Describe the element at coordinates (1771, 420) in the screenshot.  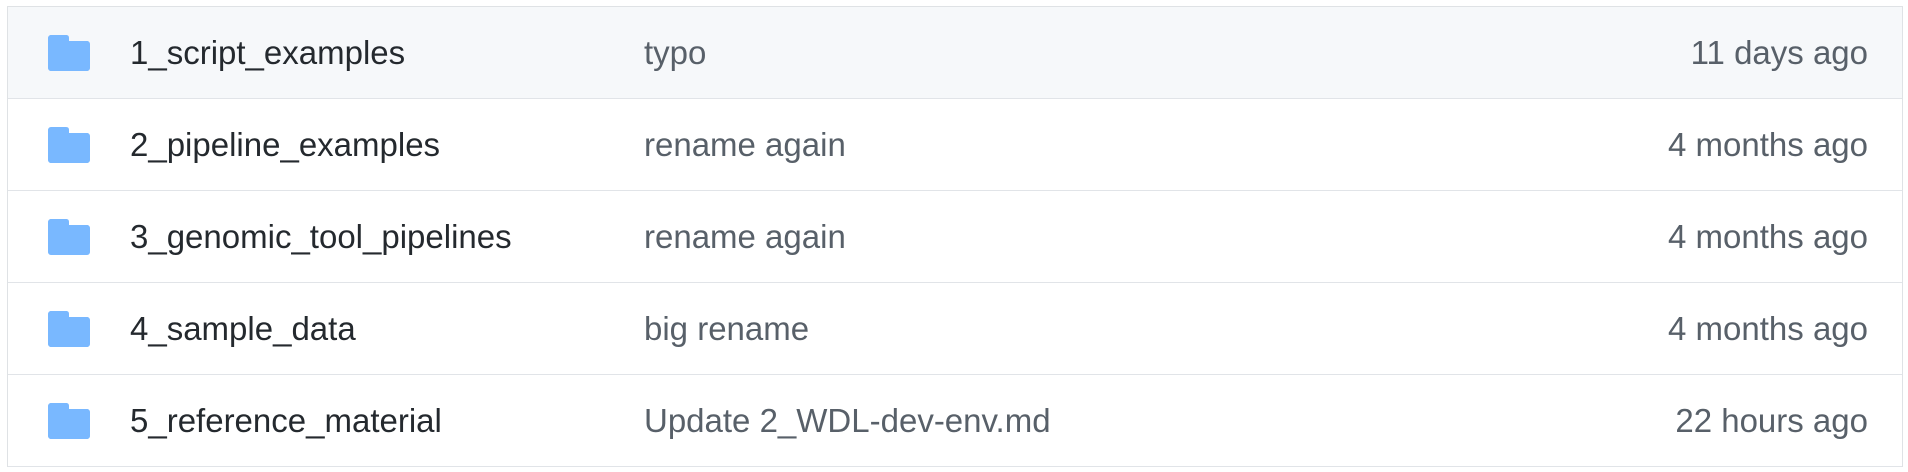
I see `commit-age: 22 hours ago` at that location.